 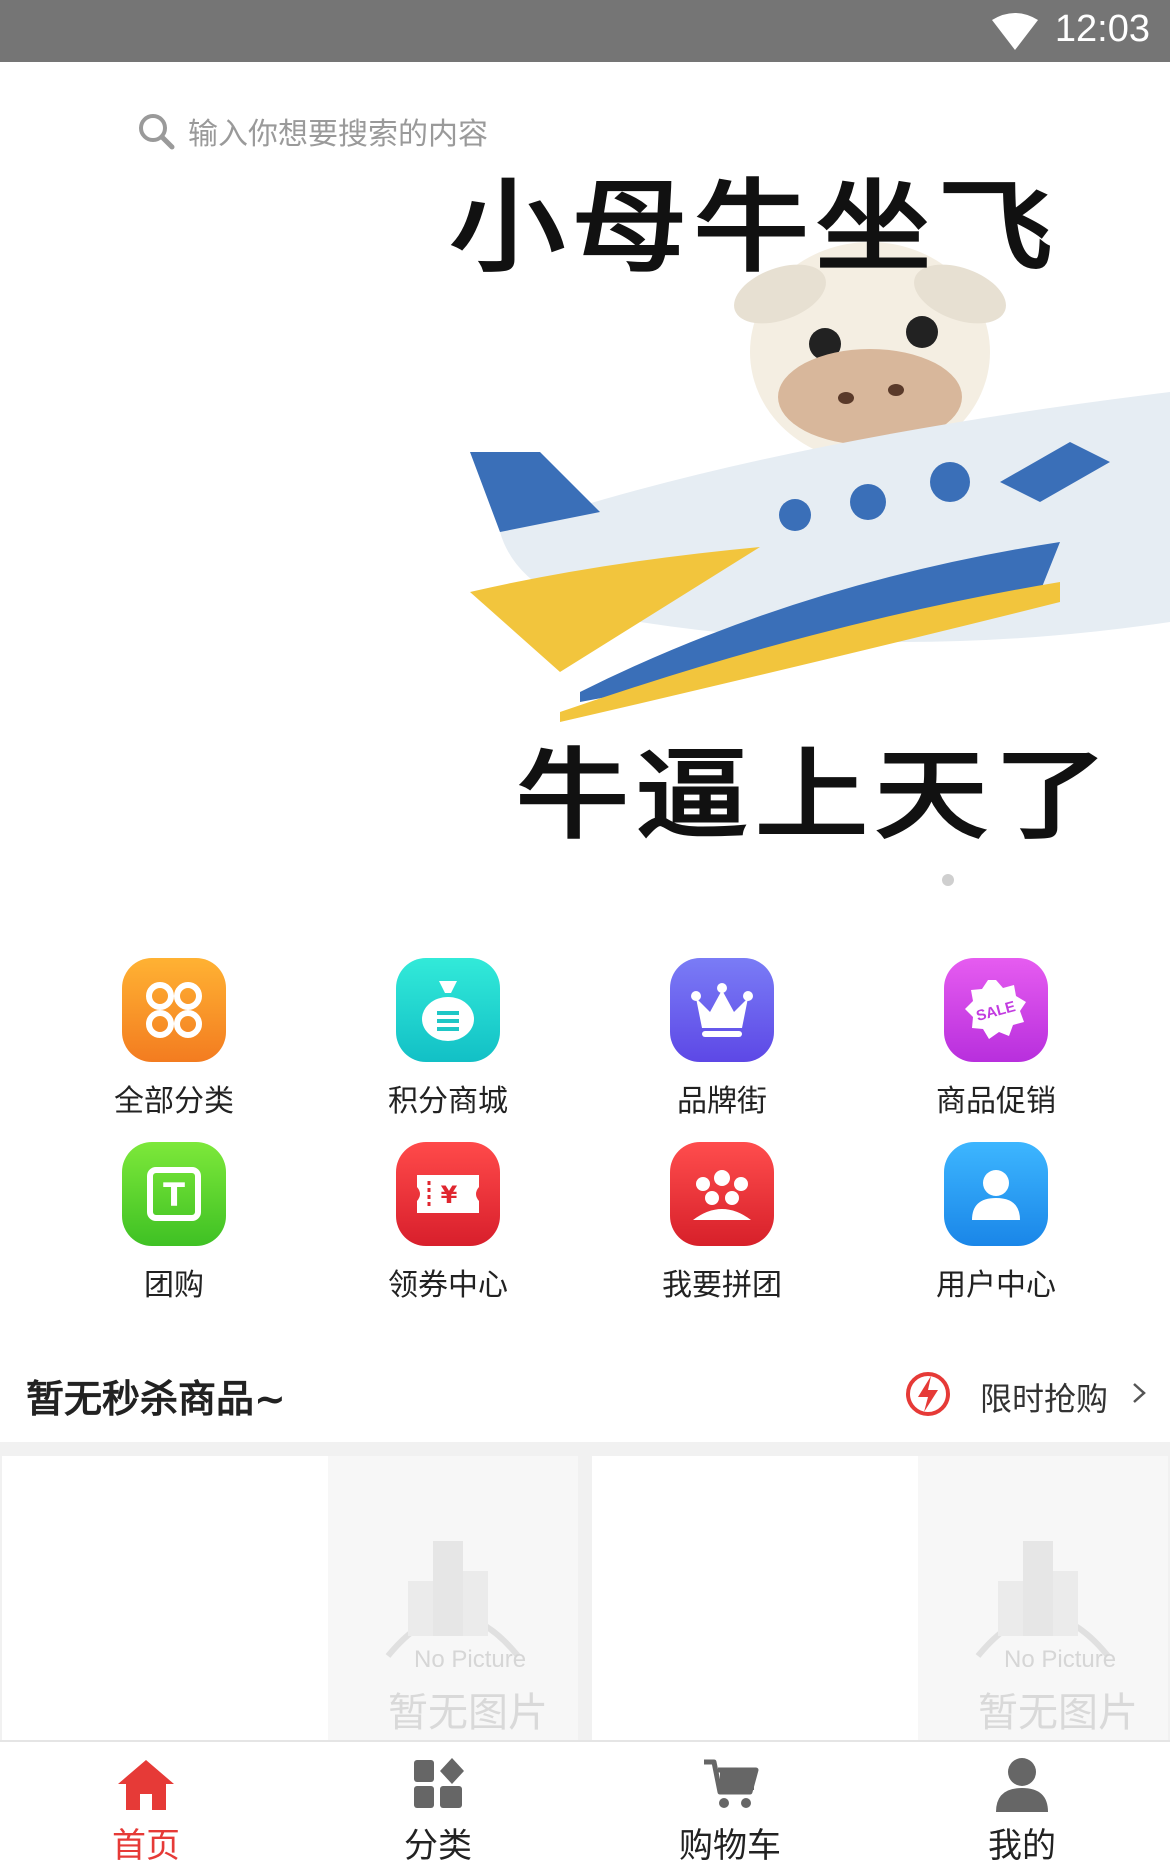 I want to click on sale-tag-icon: SALE, so click(x=996, y=1010).